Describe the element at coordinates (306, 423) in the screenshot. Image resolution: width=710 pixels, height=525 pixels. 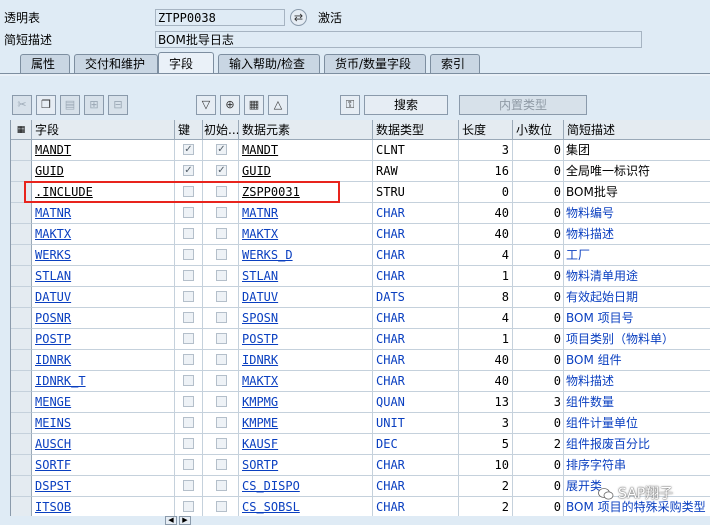
I see `data-element-cell: KMPME` at that location.